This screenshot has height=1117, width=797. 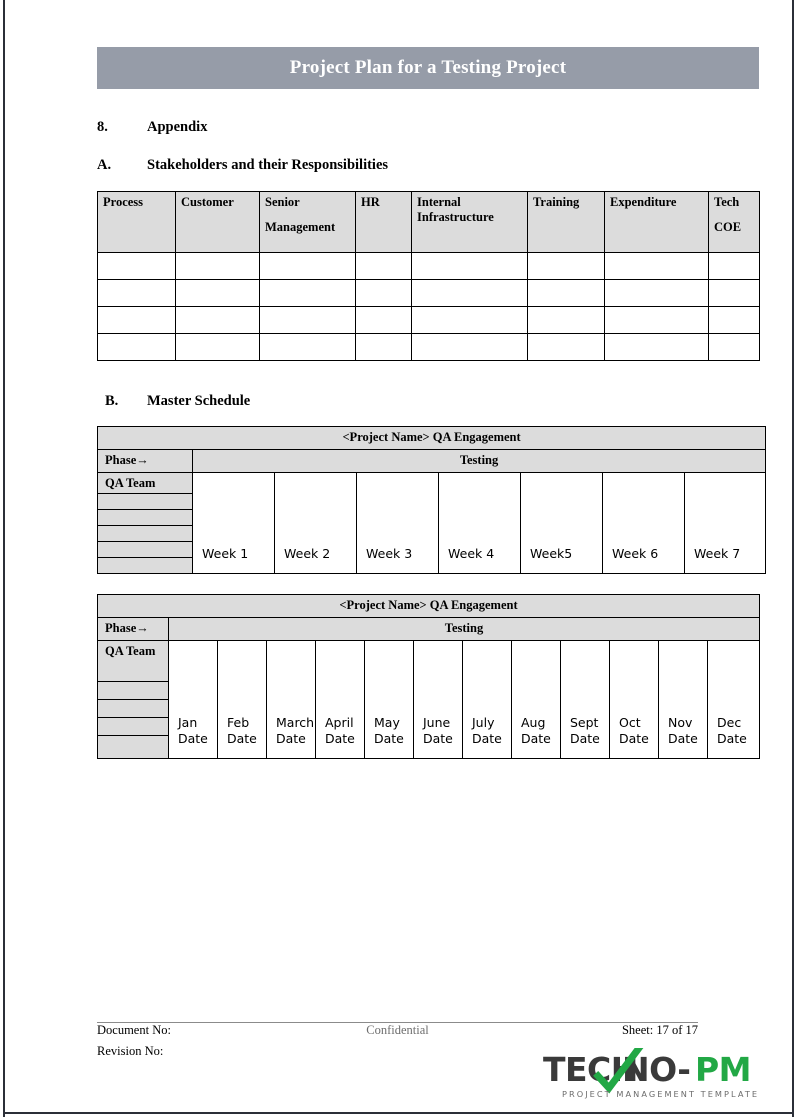 What do you see at coordinates (660, 1094) in the screenshot?
I see `svg-text: PROJECT MANAGEMENT TEMPLATES` at bounding box center [660, 1094].